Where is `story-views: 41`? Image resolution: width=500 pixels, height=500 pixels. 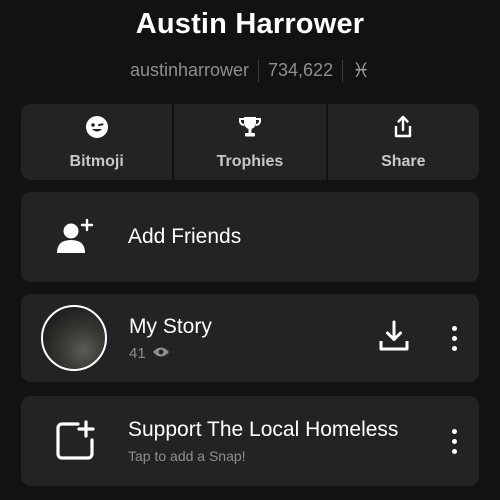 story-views: 41 is located at coordinates (170, 353).